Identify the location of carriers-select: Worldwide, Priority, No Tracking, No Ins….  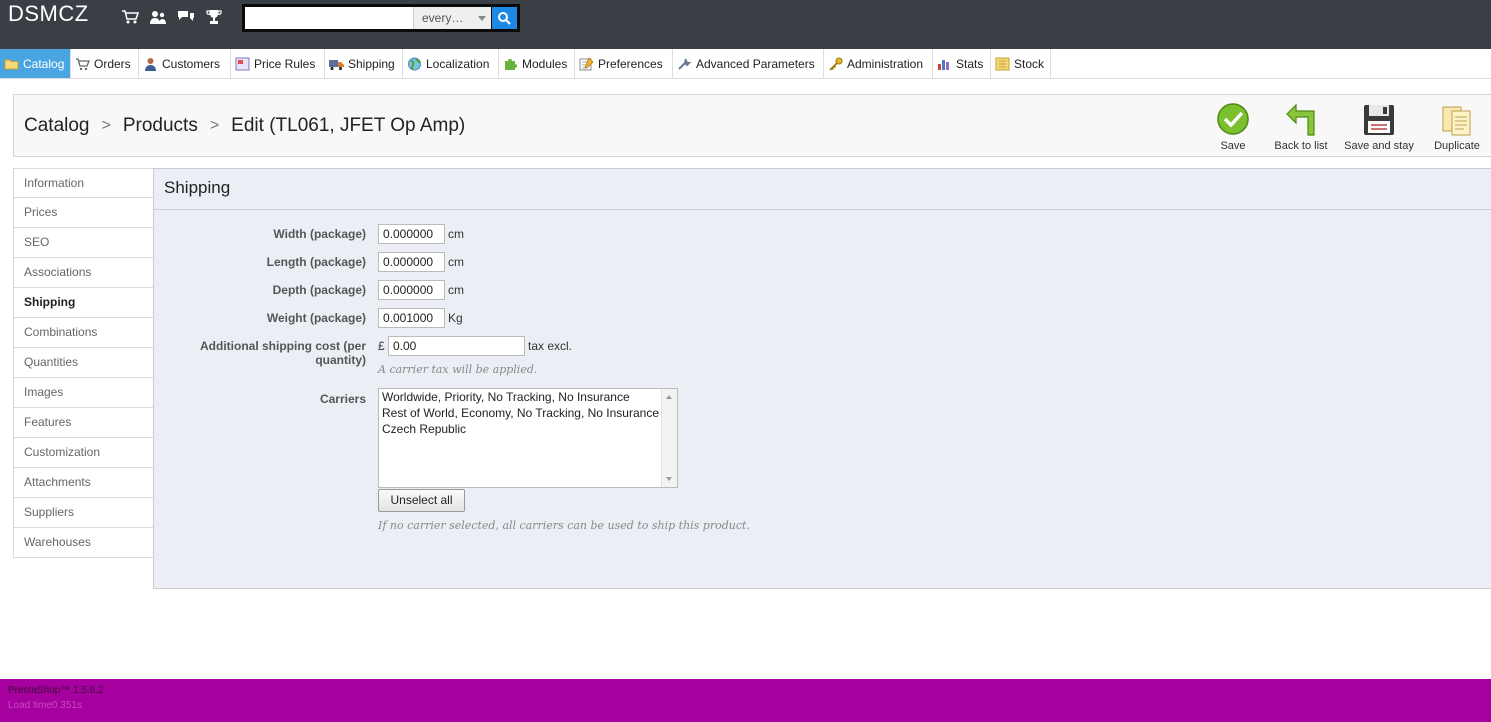
(528, 438).